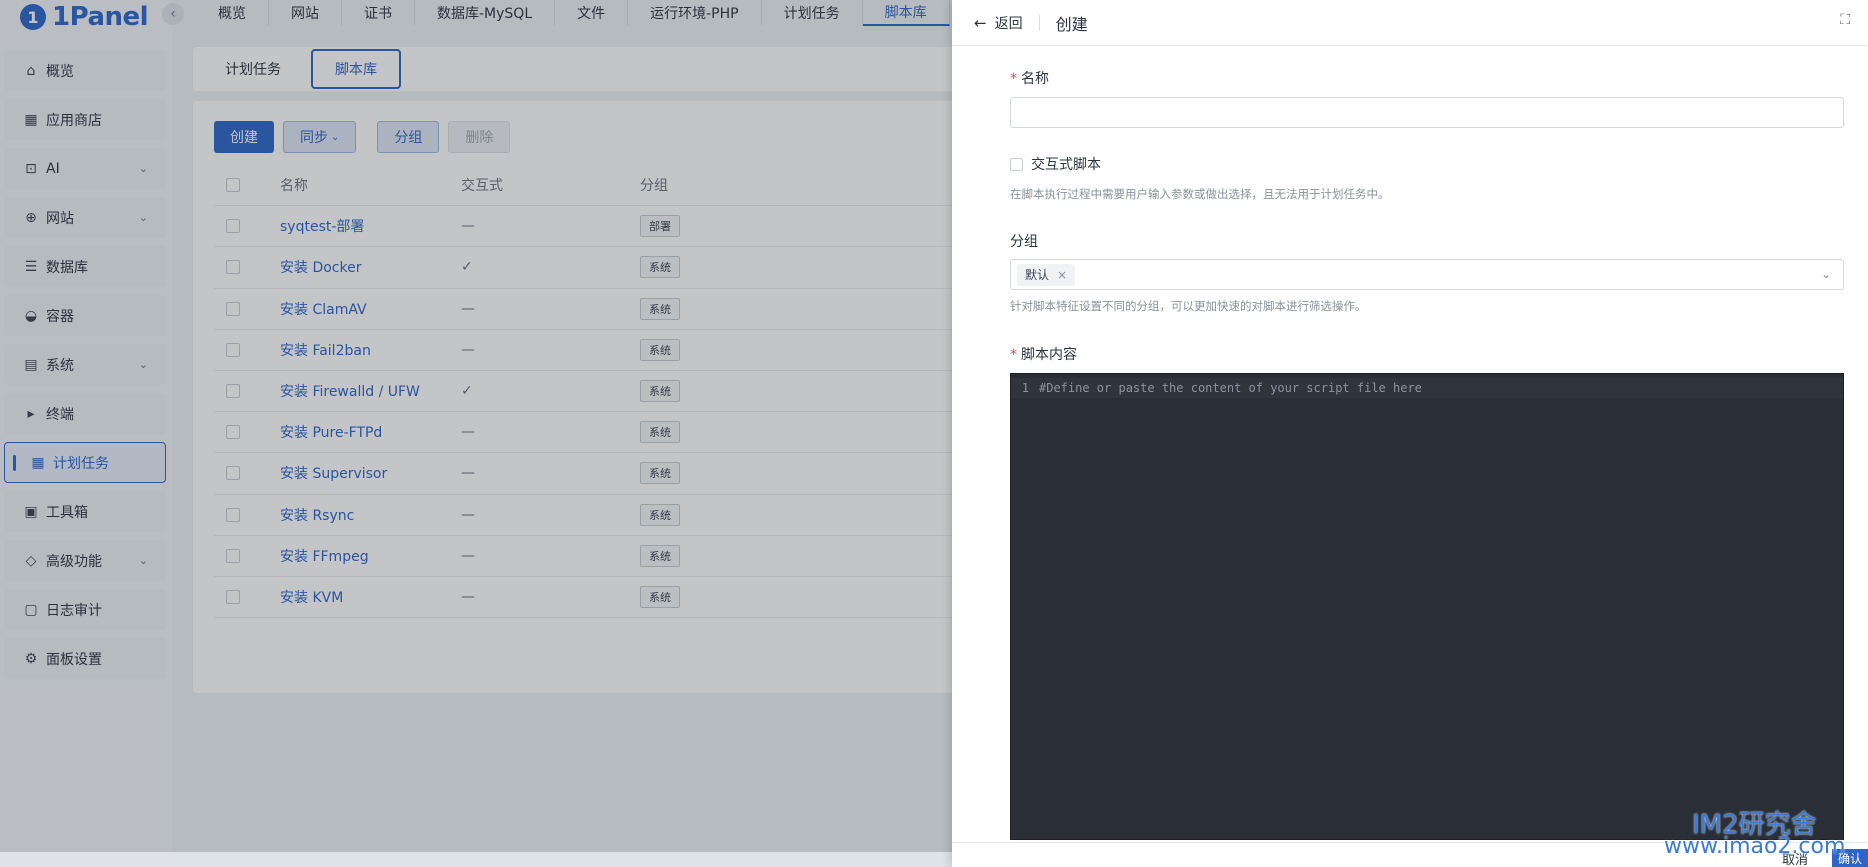 This screenshot has height=867, width=1868. Describe the element at coordinates (1049, 355) in the screenshot. I see `content-label-text: 脚本内容` at that location.